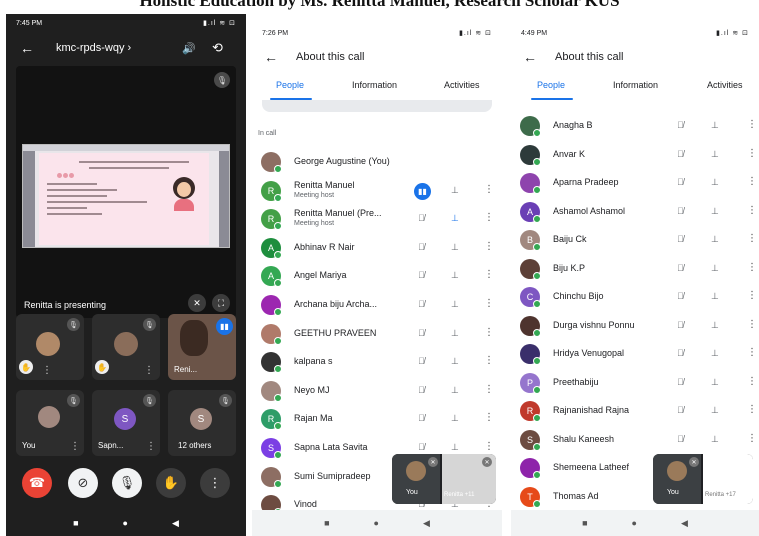  What do you see at coordinates (635, 240) in the screenshot?
I see `participant-row: B Baiju Ck 🎙̸ ⊥ ⋮` at bounding box center [635, 240].